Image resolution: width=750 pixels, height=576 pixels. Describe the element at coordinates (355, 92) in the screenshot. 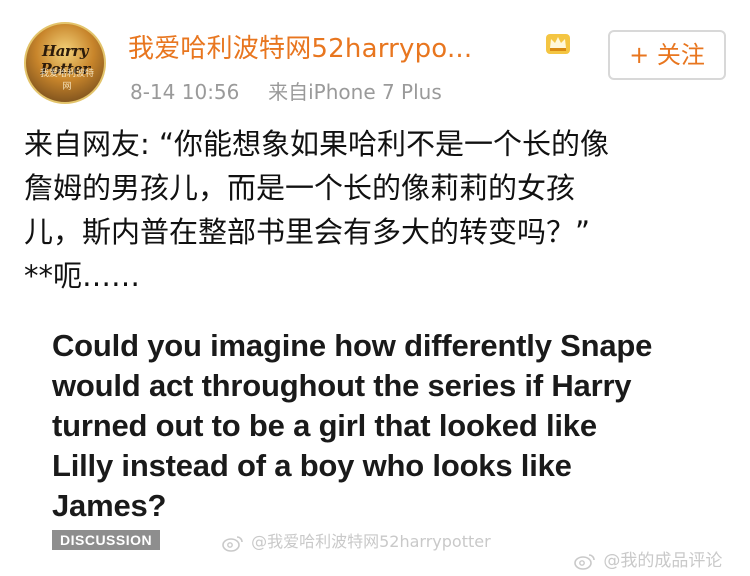

I see `source-label: 来自iPhone 7 Plus` at that location.